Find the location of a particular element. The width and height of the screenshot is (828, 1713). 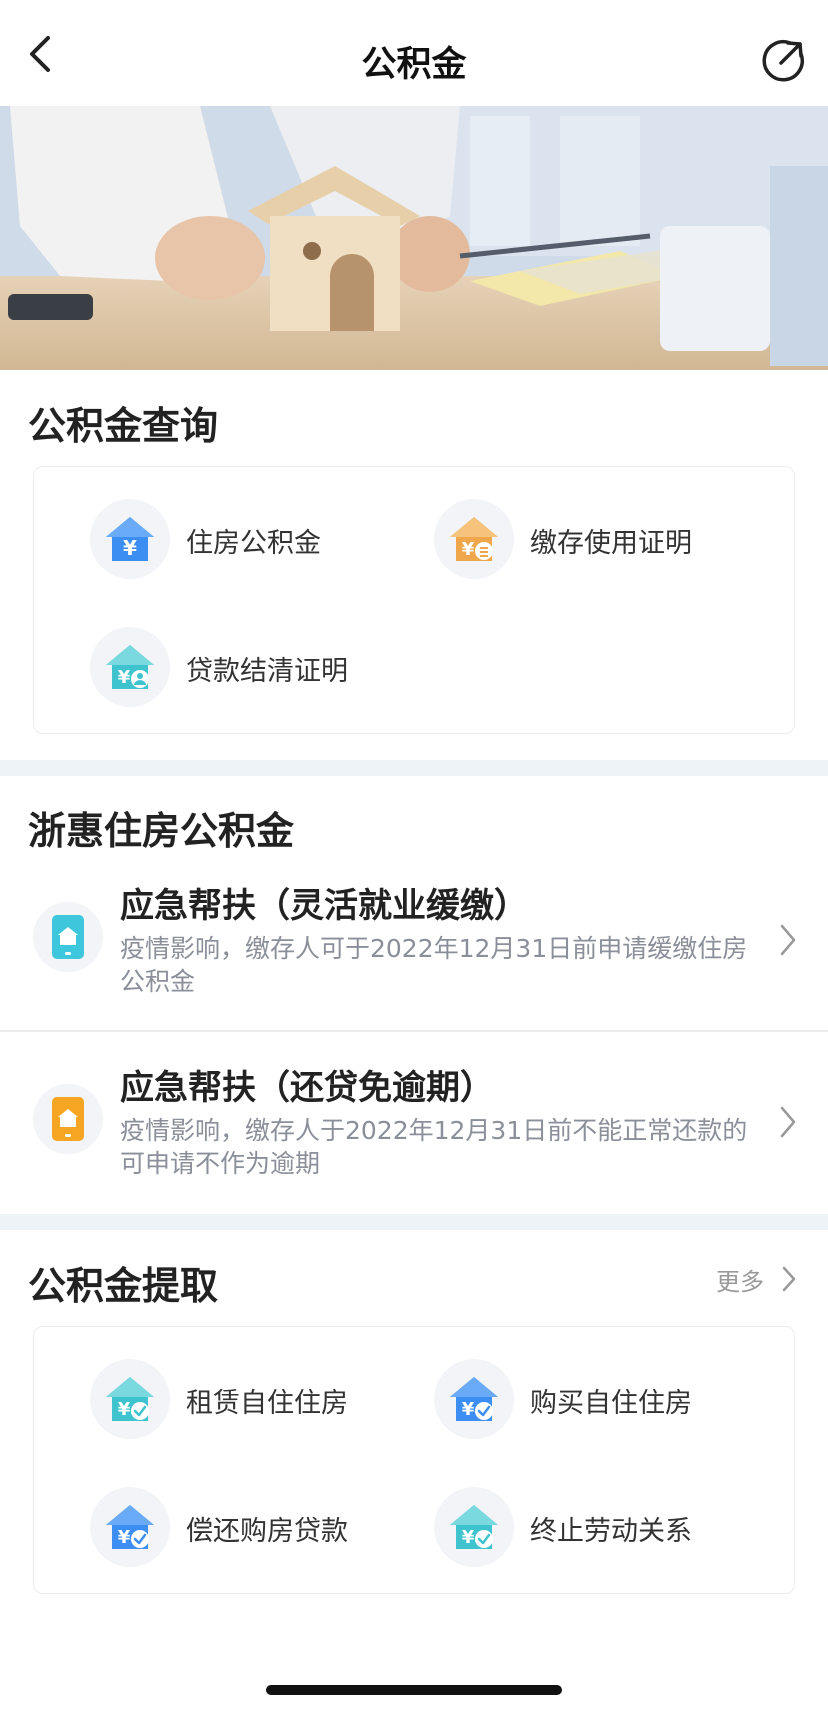

more-label: 更多 is located at coordinates (740, 1282).